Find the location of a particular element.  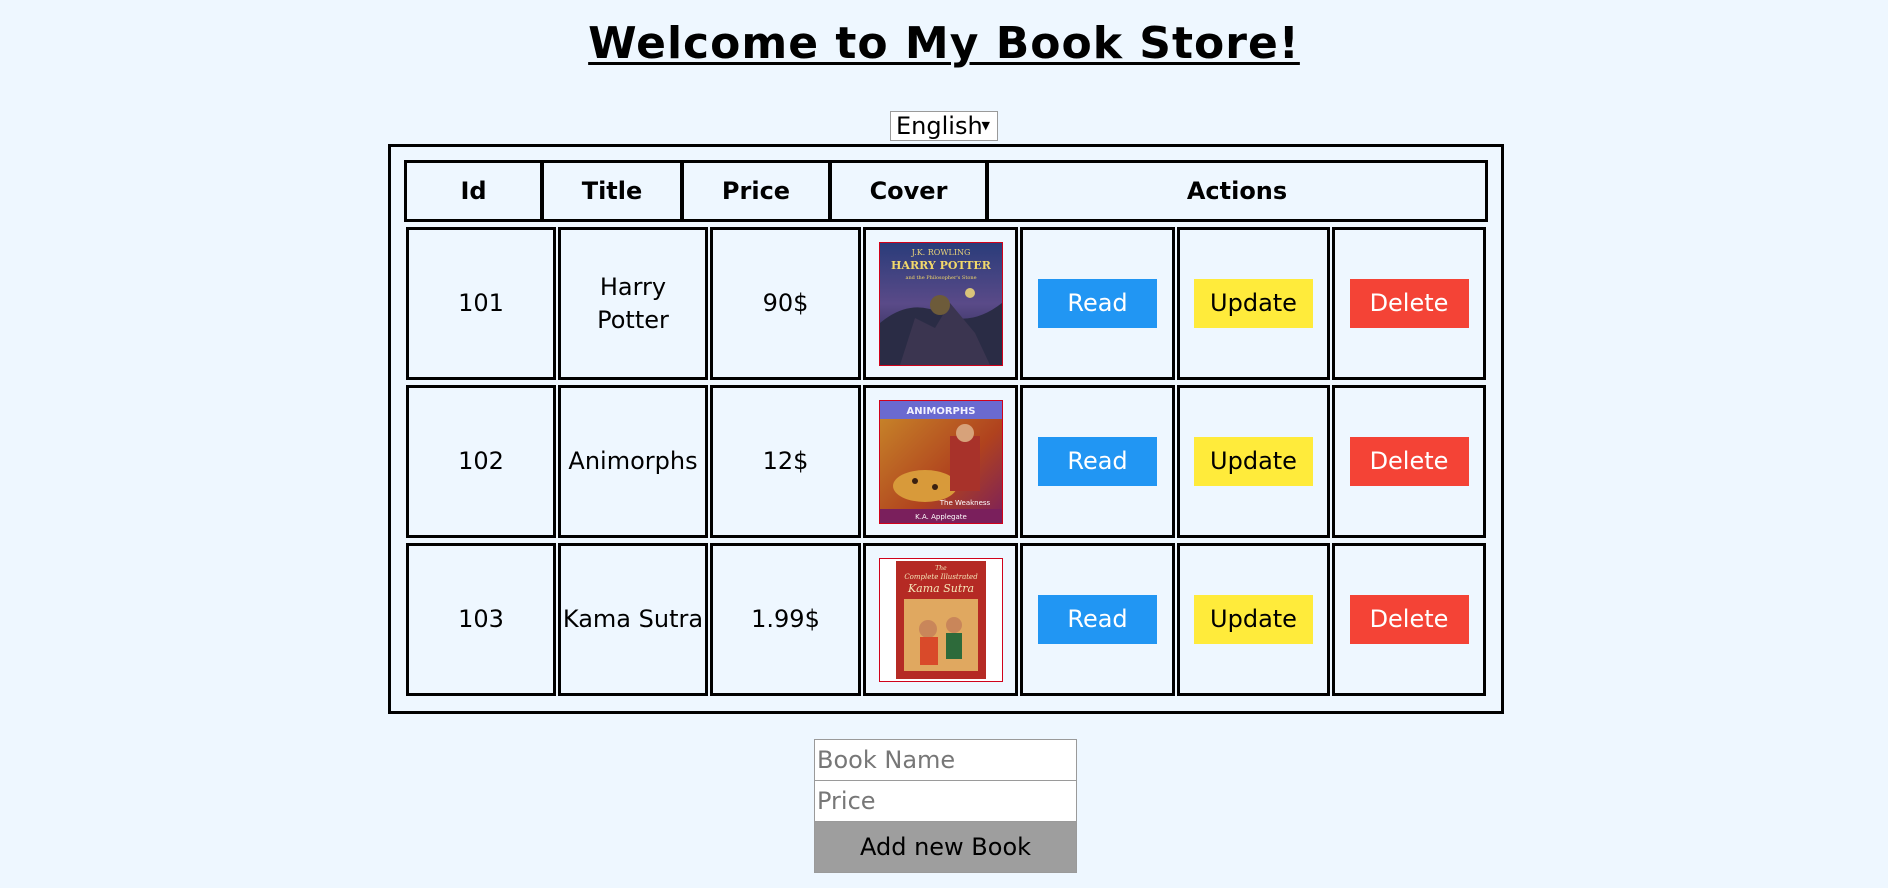

language-select-value: English is located at coordinates (939, 126).